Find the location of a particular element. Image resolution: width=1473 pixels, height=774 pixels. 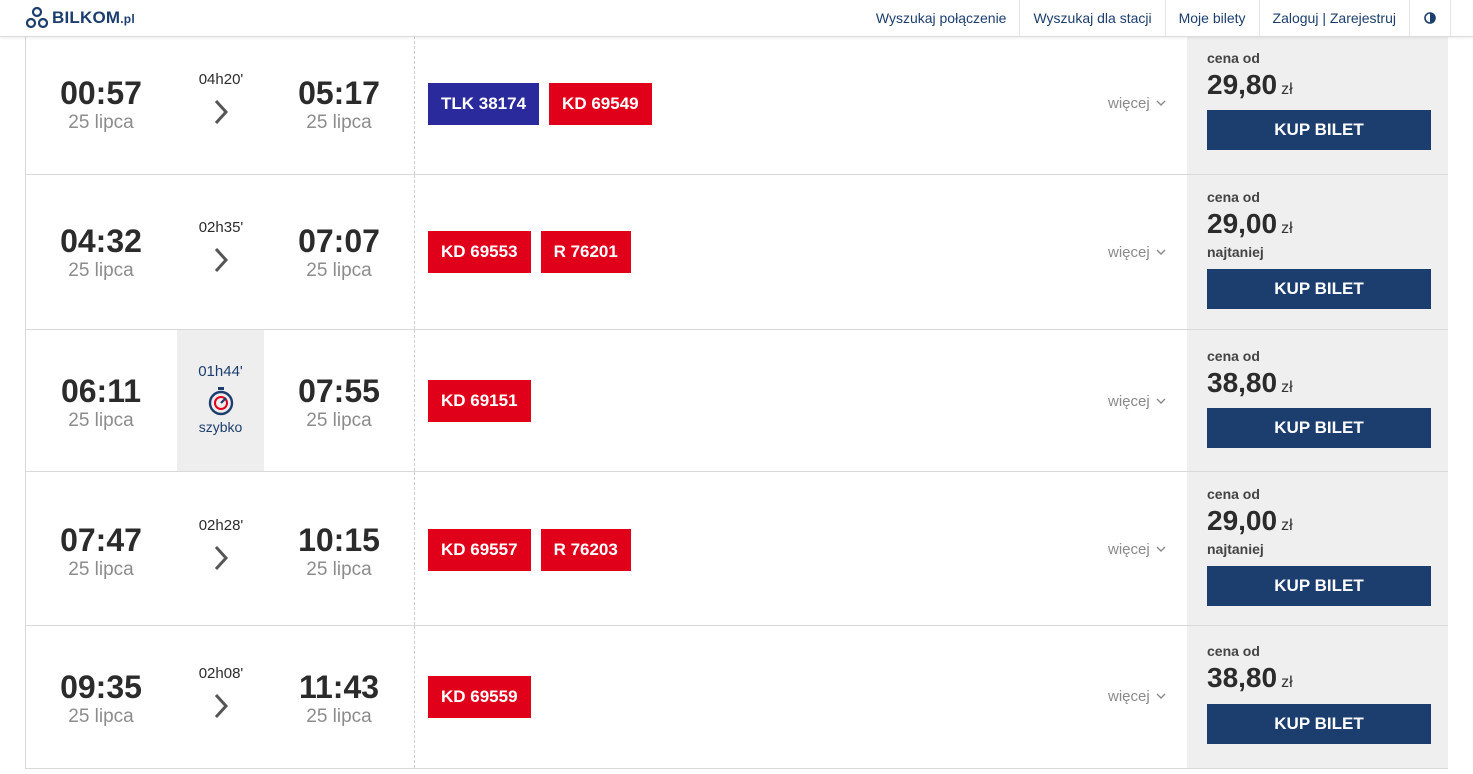

contrast-toggle is located at coordinates (1430, 18).